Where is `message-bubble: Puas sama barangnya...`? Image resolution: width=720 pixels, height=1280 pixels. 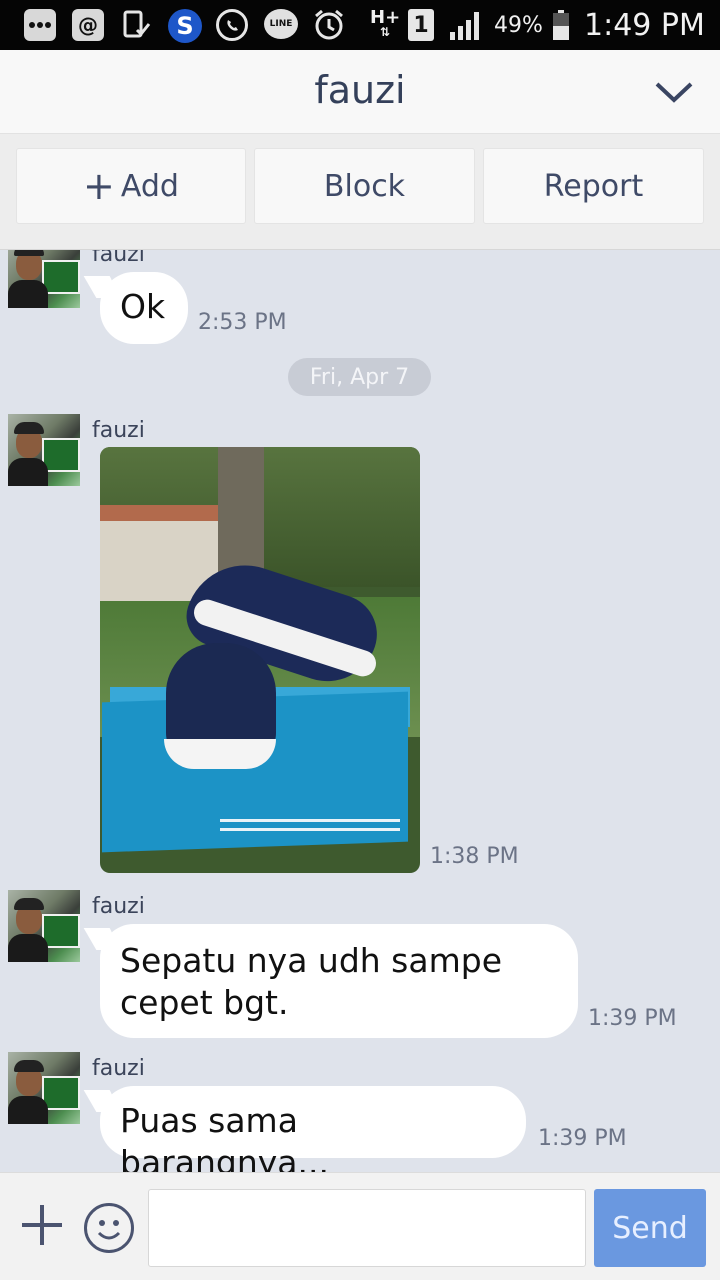 message-bubble: Puas sama barangnya... is located at coordinates (313, 1129).